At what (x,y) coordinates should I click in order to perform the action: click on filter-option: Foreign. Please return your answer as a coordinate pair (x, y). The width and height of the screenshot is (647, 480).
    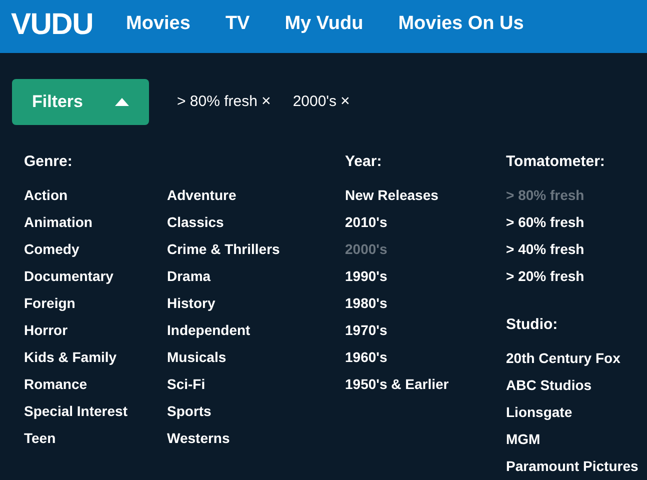
    Looking at the image, I should click on (95, 303).